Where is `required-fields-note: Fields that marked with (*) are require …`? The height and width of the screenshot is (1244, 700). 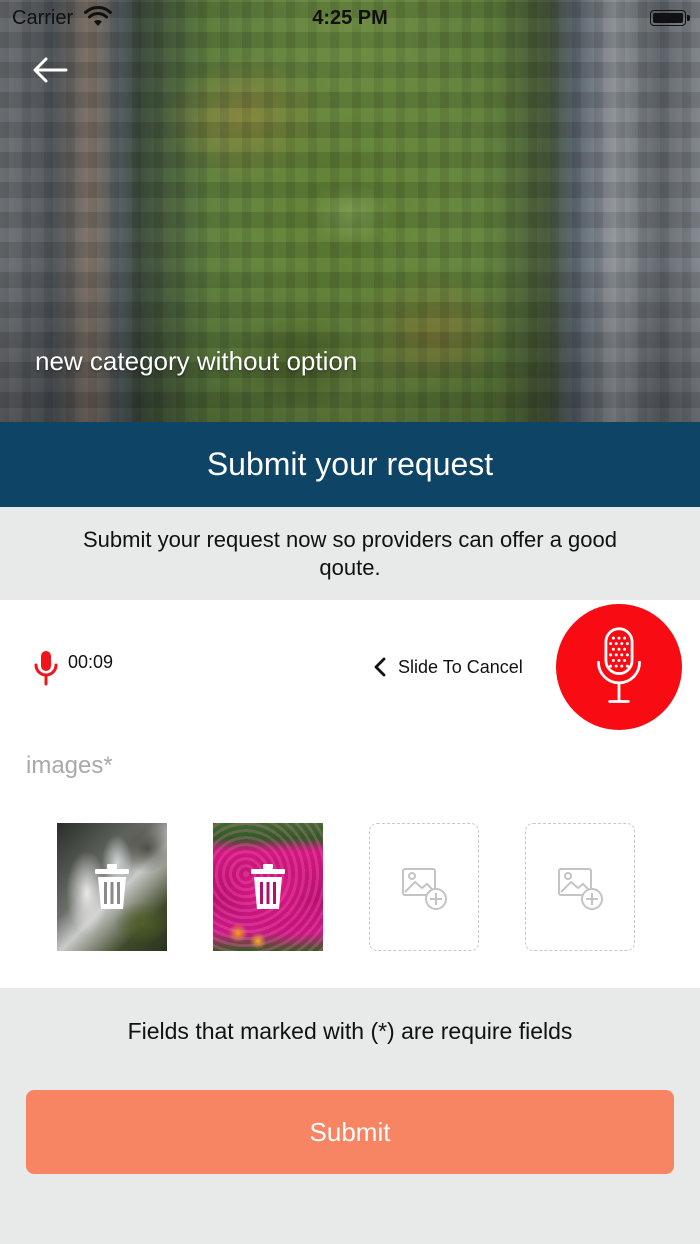
required-fields-note: Fields that marked with (*) are require … is located at coordinates (350, 1031).